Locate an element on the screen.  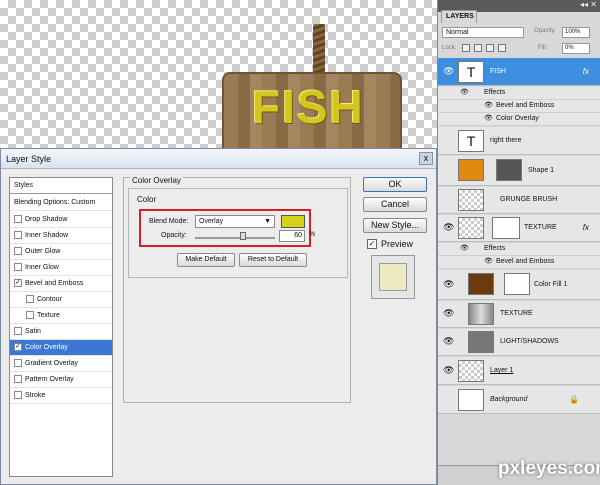
layer-row-shape-1: Shape 1 is located at coordinates (519, 171).